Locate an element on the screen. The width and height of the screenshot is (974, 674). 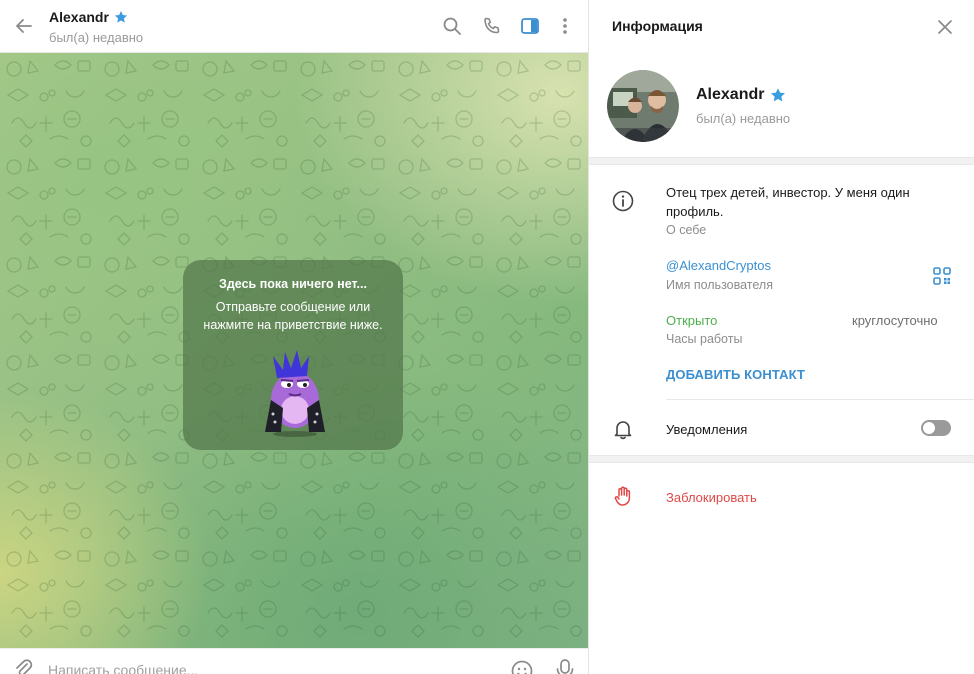
notifications-label: Уведомления is located at coordinates (707, 429).